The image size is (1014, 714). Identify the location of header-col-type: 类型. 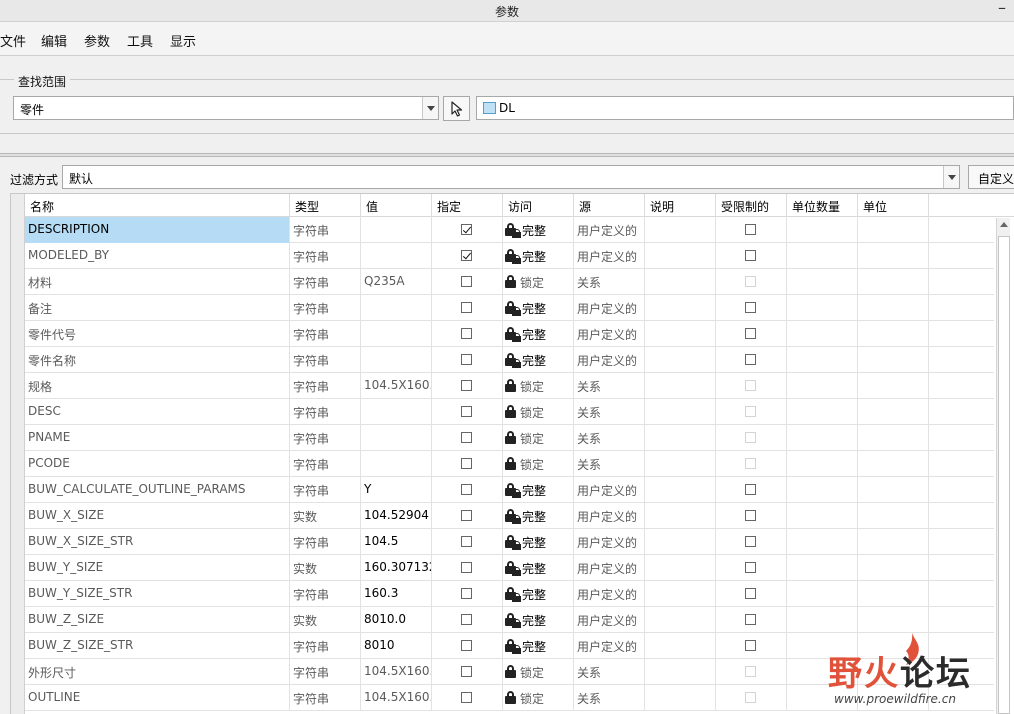
(325, 205).